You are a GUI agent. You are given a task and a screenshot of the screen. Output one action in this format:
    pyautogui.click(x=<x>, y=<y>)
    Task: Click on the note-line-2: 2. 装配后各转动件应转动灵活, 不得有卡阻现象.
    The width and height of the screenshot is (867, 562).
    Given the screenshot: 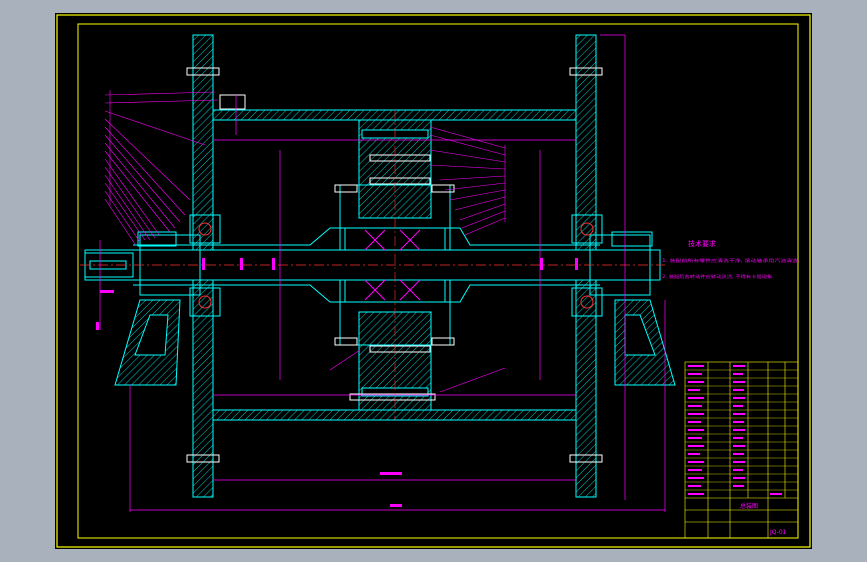 What is the action you would take?
    pyautogui.click(x=718, y=276)
    